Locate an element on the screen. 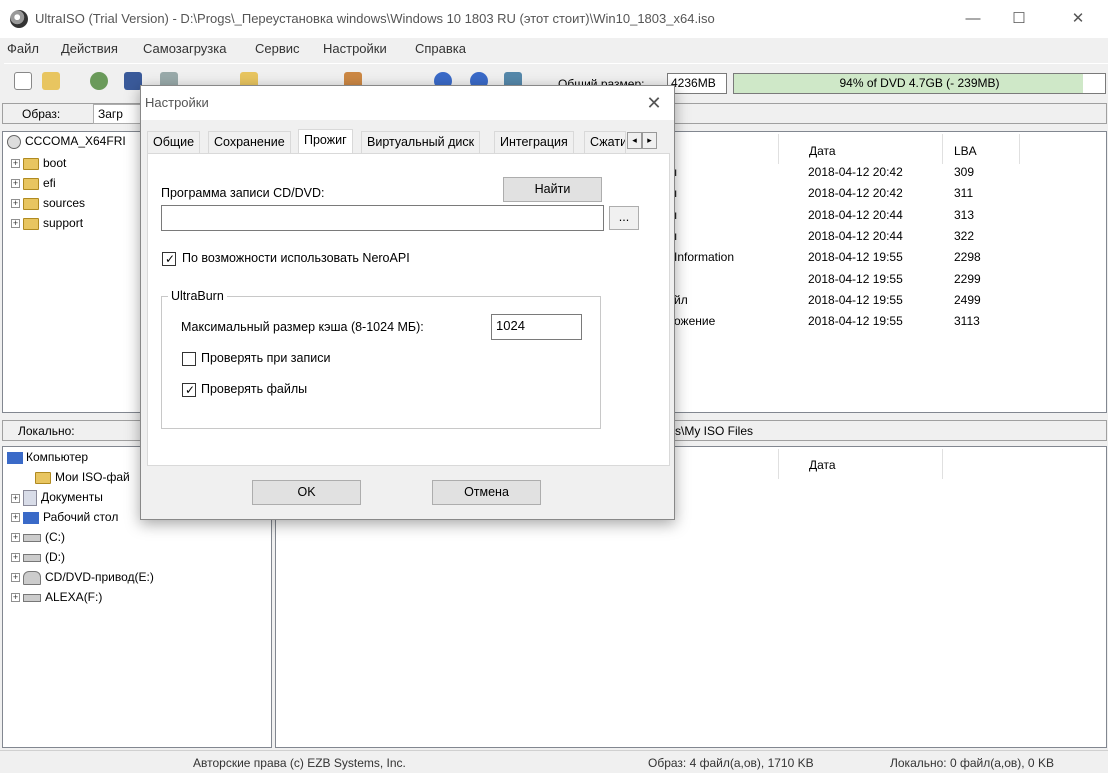 This screenshot has width=1108, height=773. disc-usage-text: 94% of DVD 4.7GB (- 239MB) is located at coordinates (919, 83).